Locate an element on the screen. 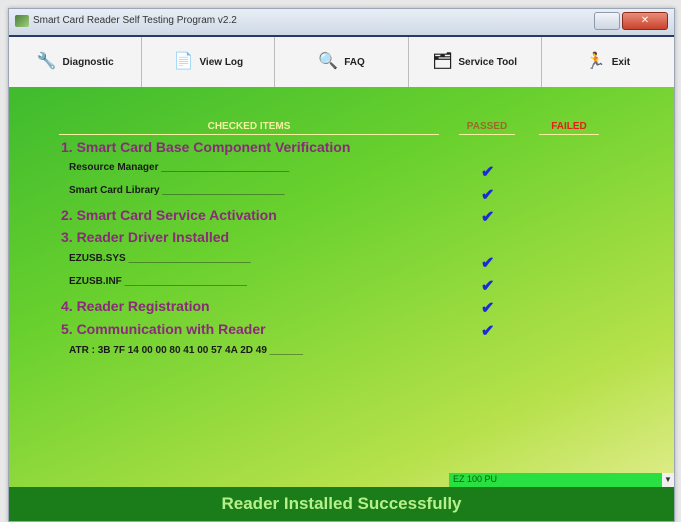 The width and height of the screenshot is (681, 522). diagnostic-icon: 🔧 is located at coordinates (46, 61).